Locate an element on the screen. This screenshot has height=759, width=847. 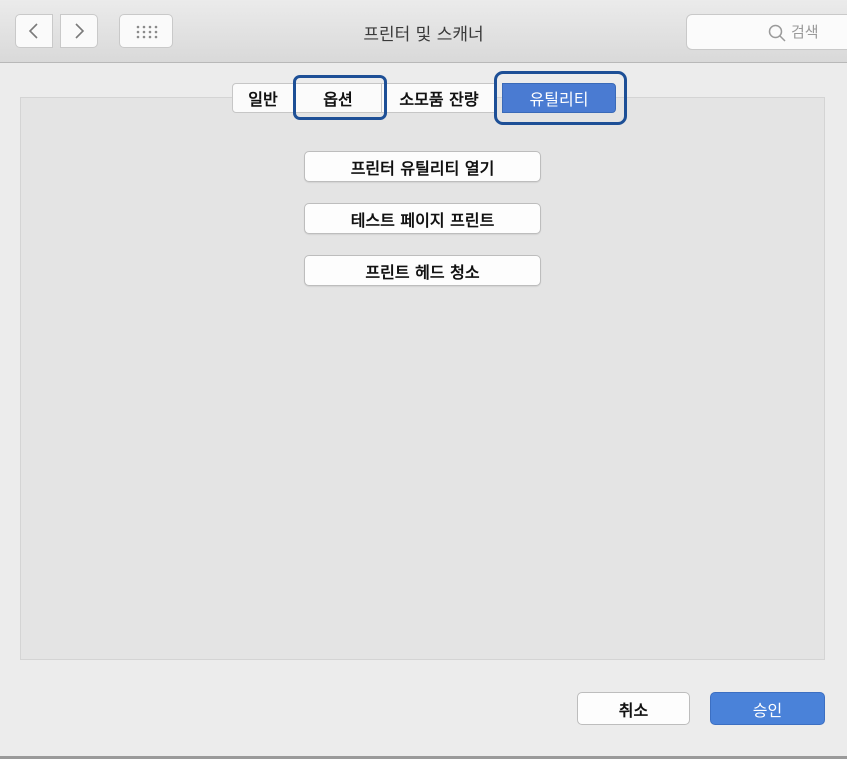
cancel-button: 취소 is located at coordinates (633, 708).